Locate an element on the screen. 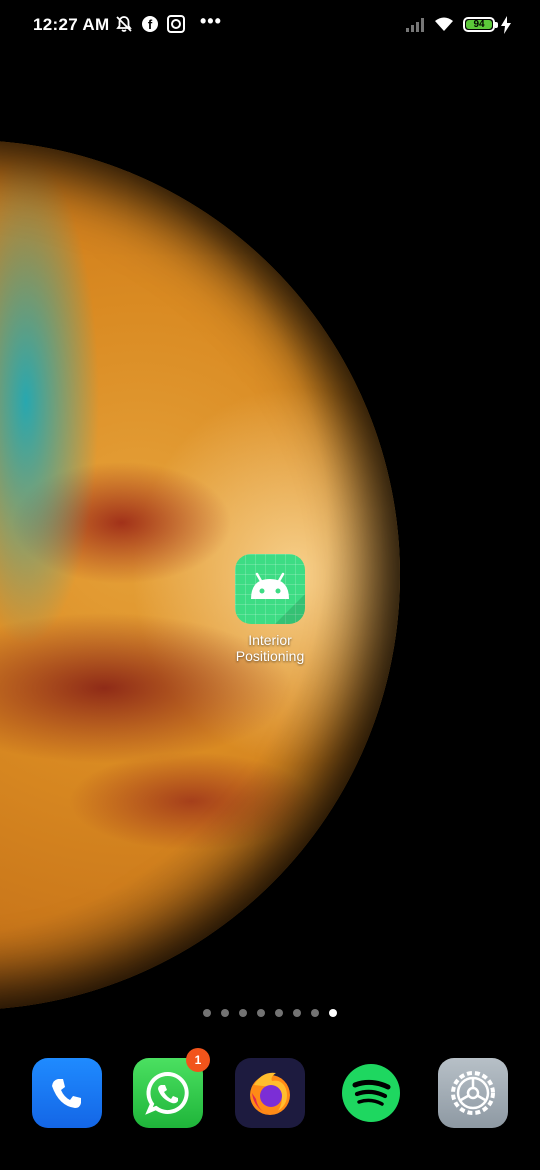  dock-settings-app is located at coordinates (473, 1093).